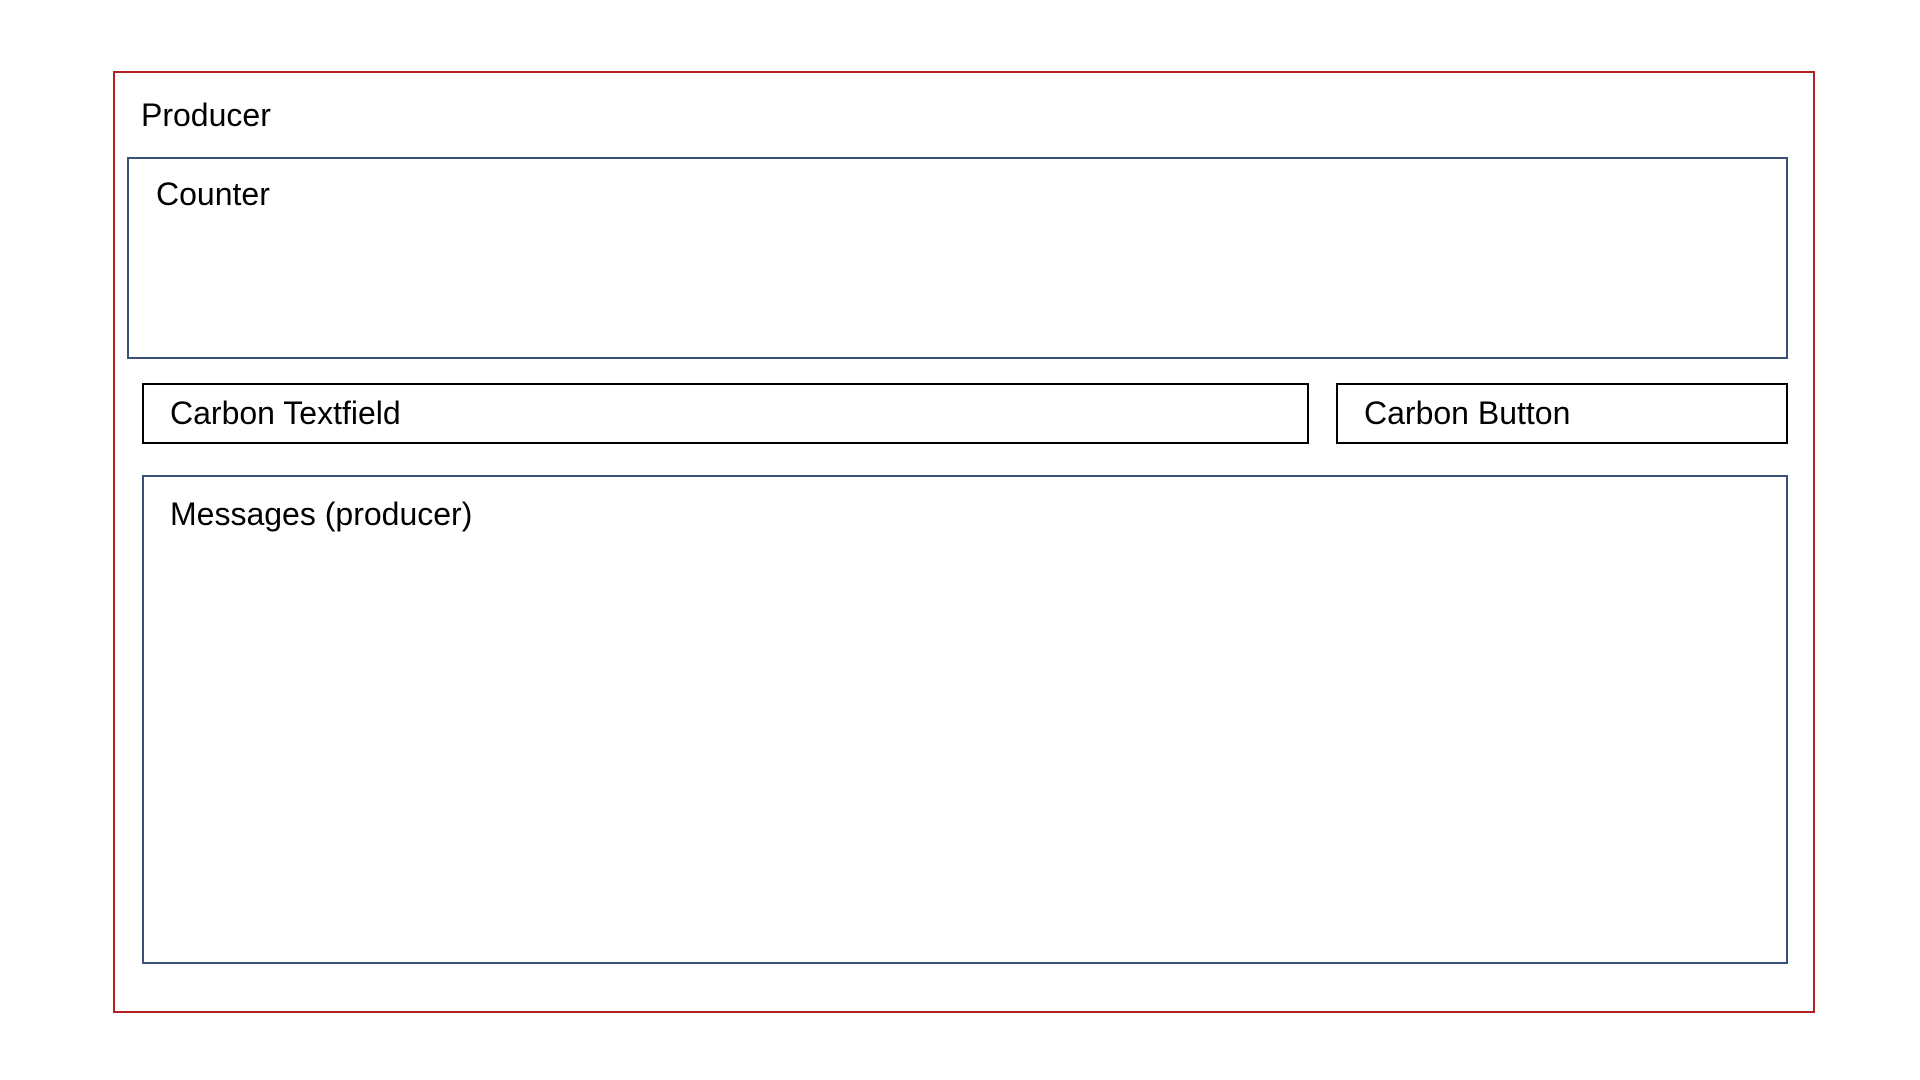 The width and height of the screenshot is (1920, 1080). What do you see at coordinates (321, 514) in the screenshot?
I see `messages-label: Messages (producer)` at bounding box center [321, 514].